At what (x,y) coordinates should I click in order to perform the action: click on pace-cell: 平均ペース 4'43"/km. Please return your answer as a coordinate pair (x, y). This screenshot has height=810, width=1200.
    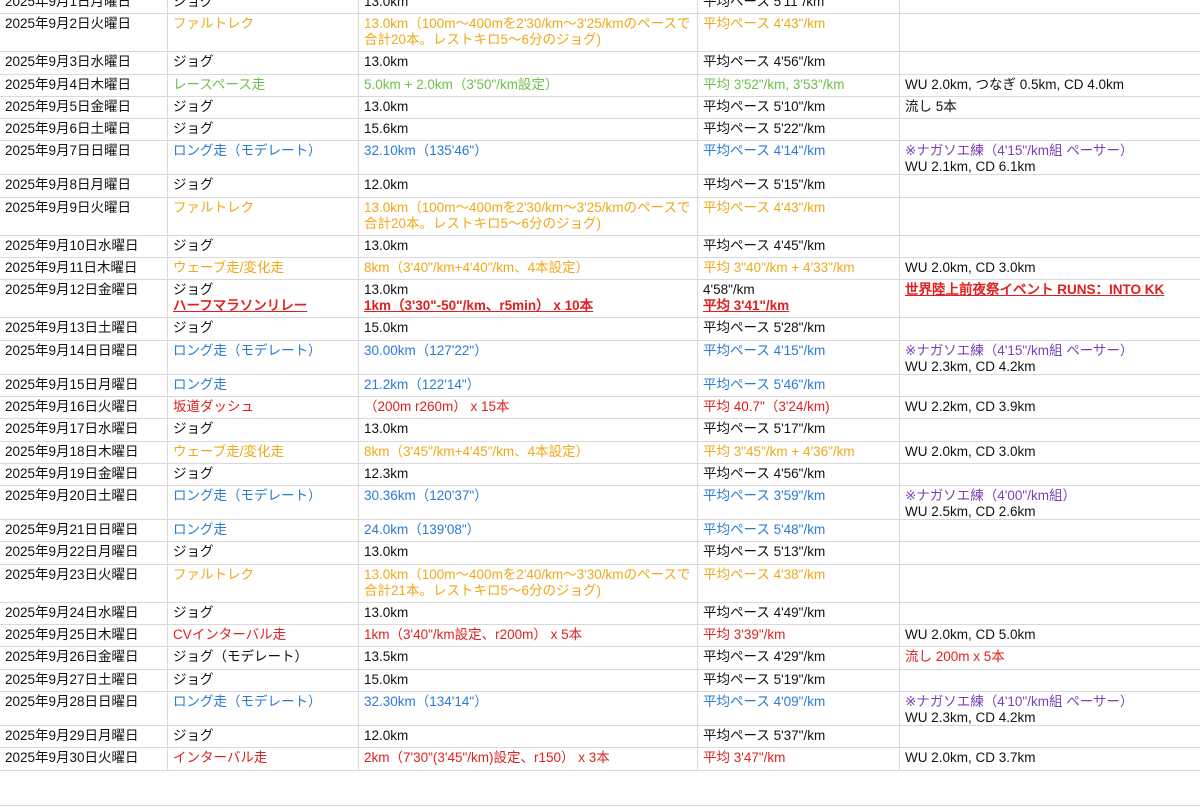
    Looking at the image, I should click on (799, 33).